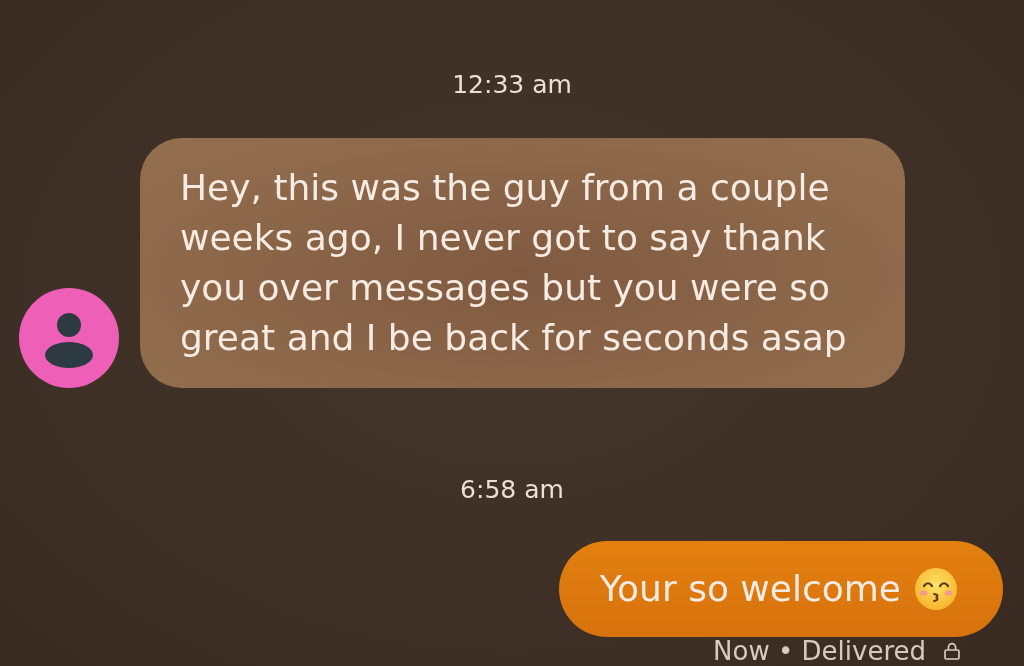 Image resolution: width=1024 pixels, height=666 pixels. What do you see at coordinates (512, 85) in the screenshot?
I see `message-timestamp: 12:33 am` at bounding box center [512, 85].